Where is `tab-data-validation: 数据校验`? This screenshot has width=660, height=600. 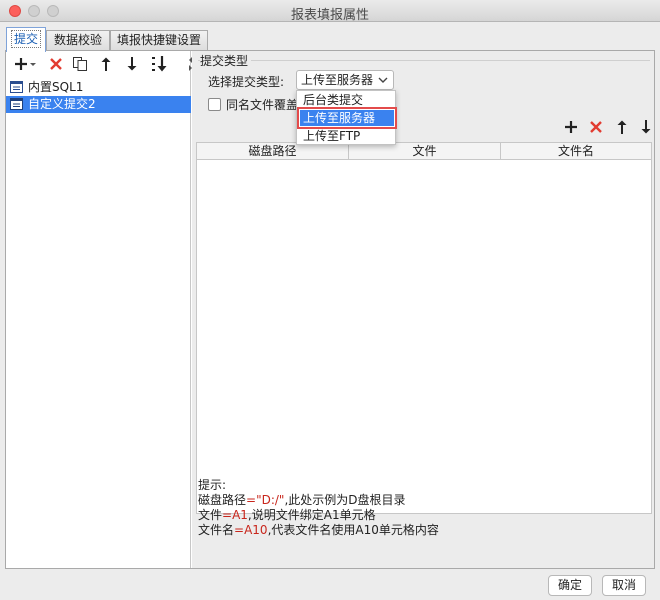 tab-data-validation: 数据校验 is located at coordinates (78, 40).